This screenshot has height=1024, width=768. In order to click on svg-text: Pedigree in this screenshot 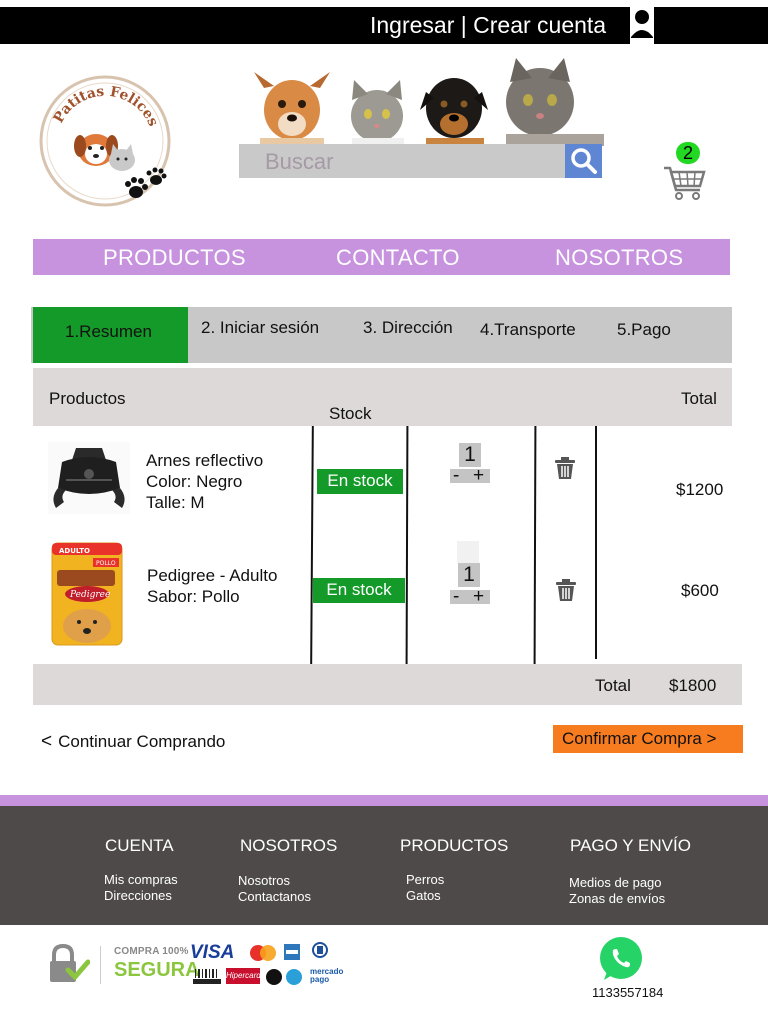, I will do `click(89, 595)`.